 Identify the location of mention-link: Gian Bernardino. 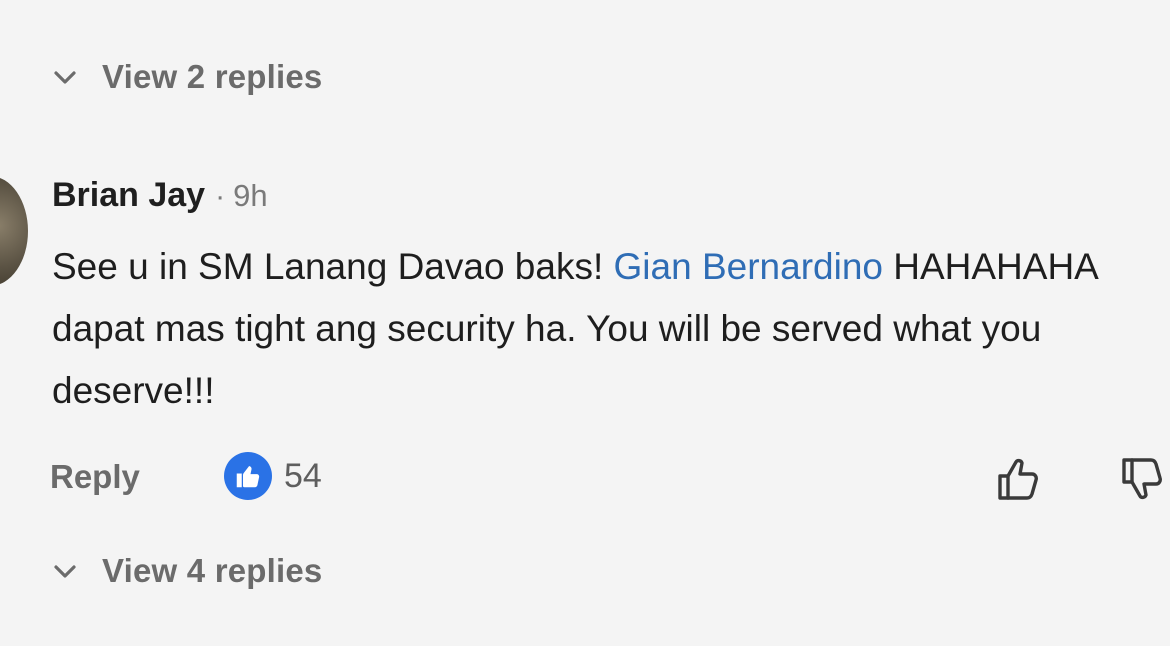
(748, 266).